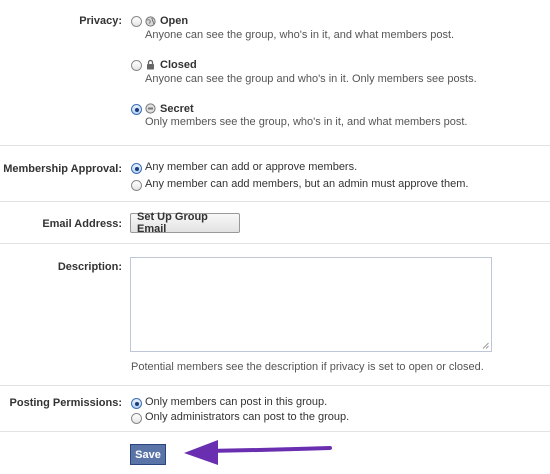 The width and height of the screenshot is (550, 474). I want to click on resize-handle-icon, so click(485, 345).